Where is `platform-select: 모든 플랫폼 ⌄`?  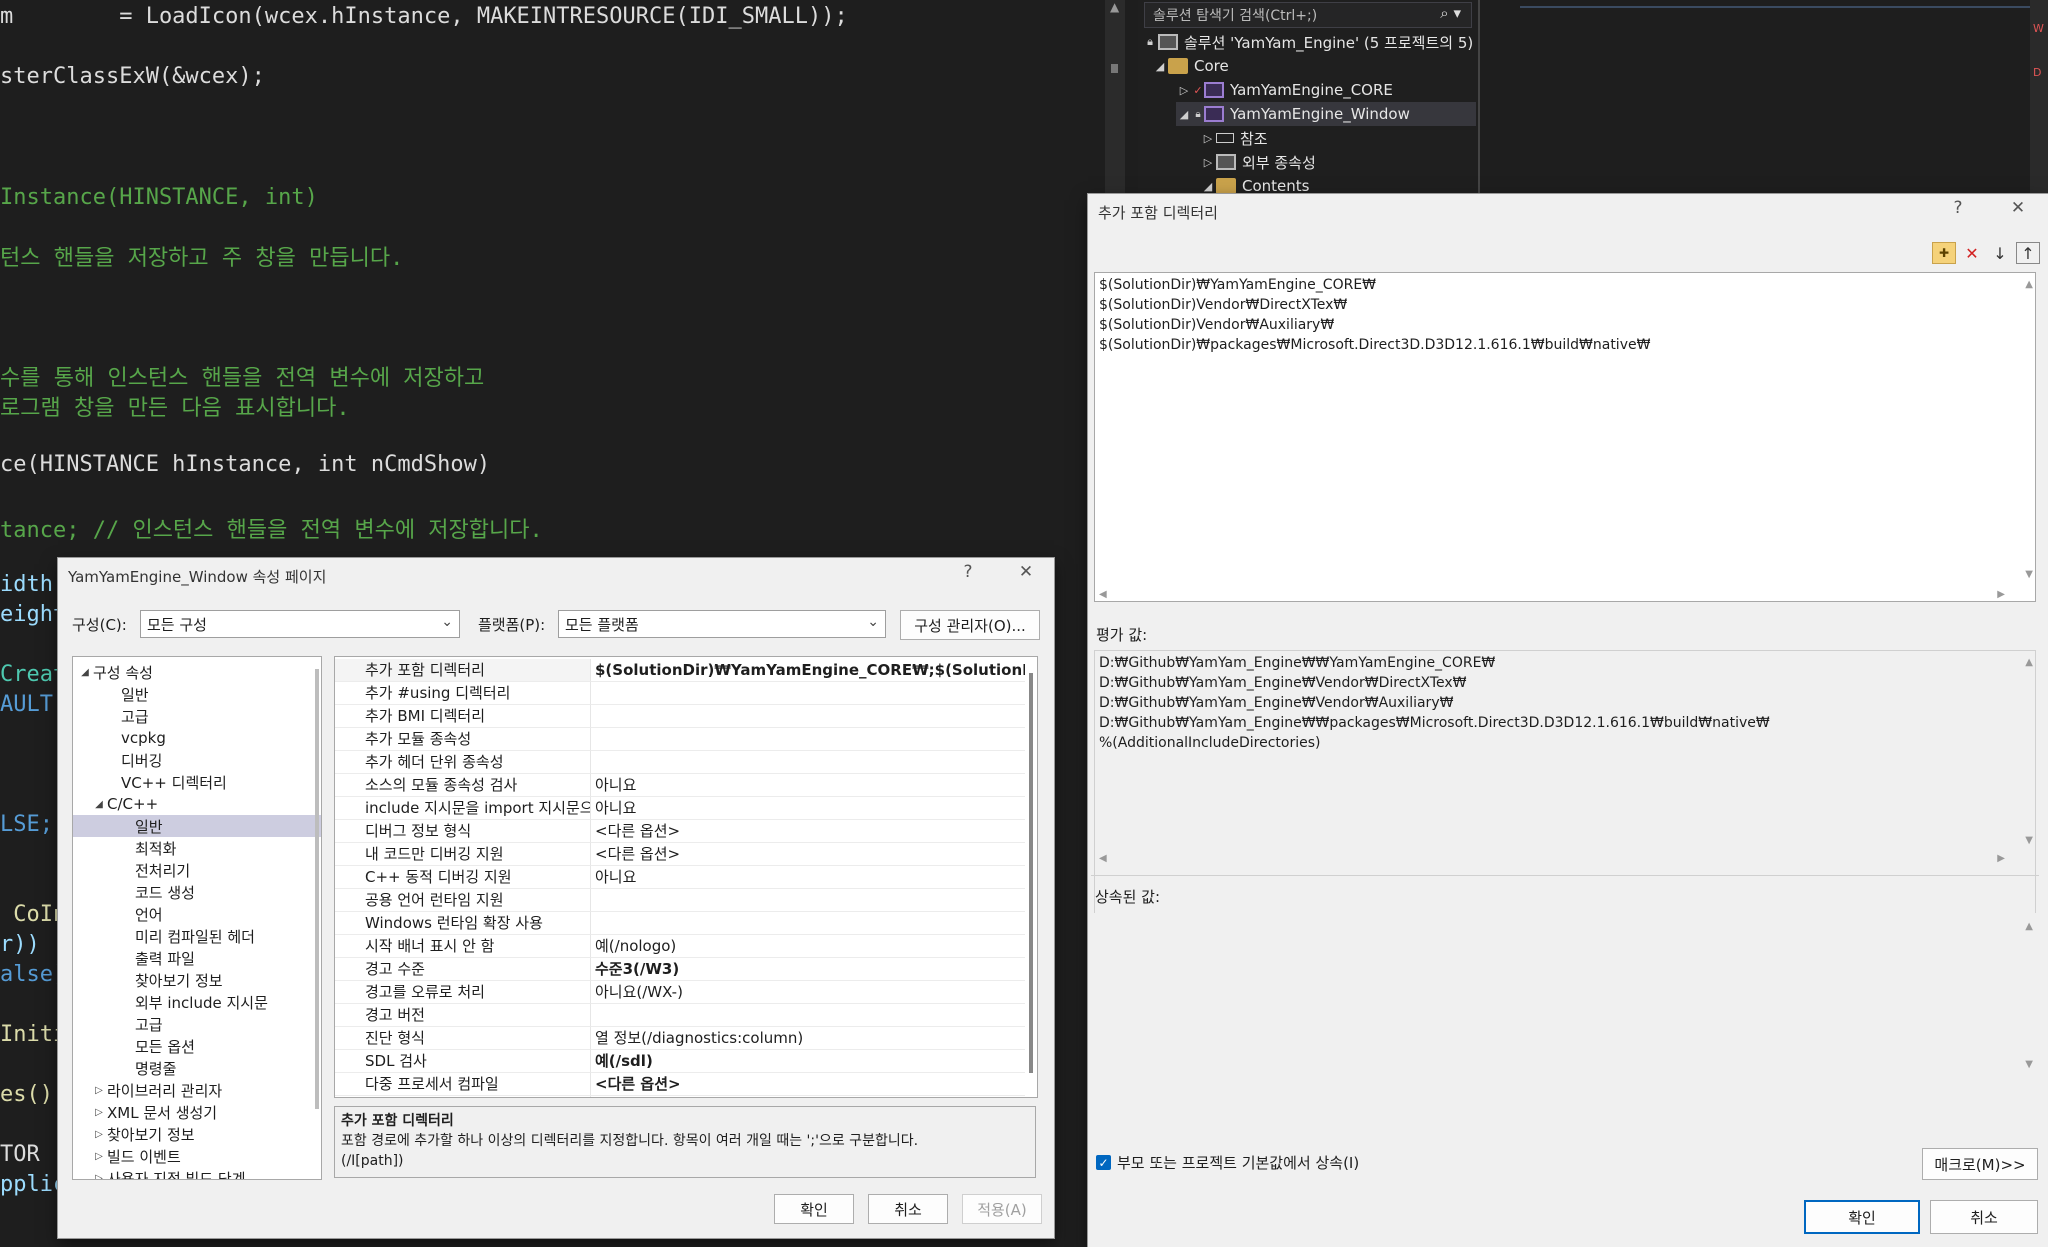 platform-select: 모든 플랫폼 ⌄ is located at coordinates (722, 624).